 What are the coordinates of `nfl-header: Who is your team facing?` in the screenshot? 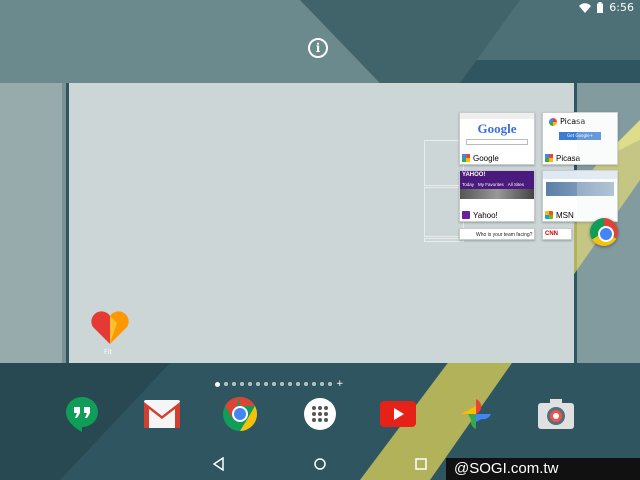 It's located at (504, 235).